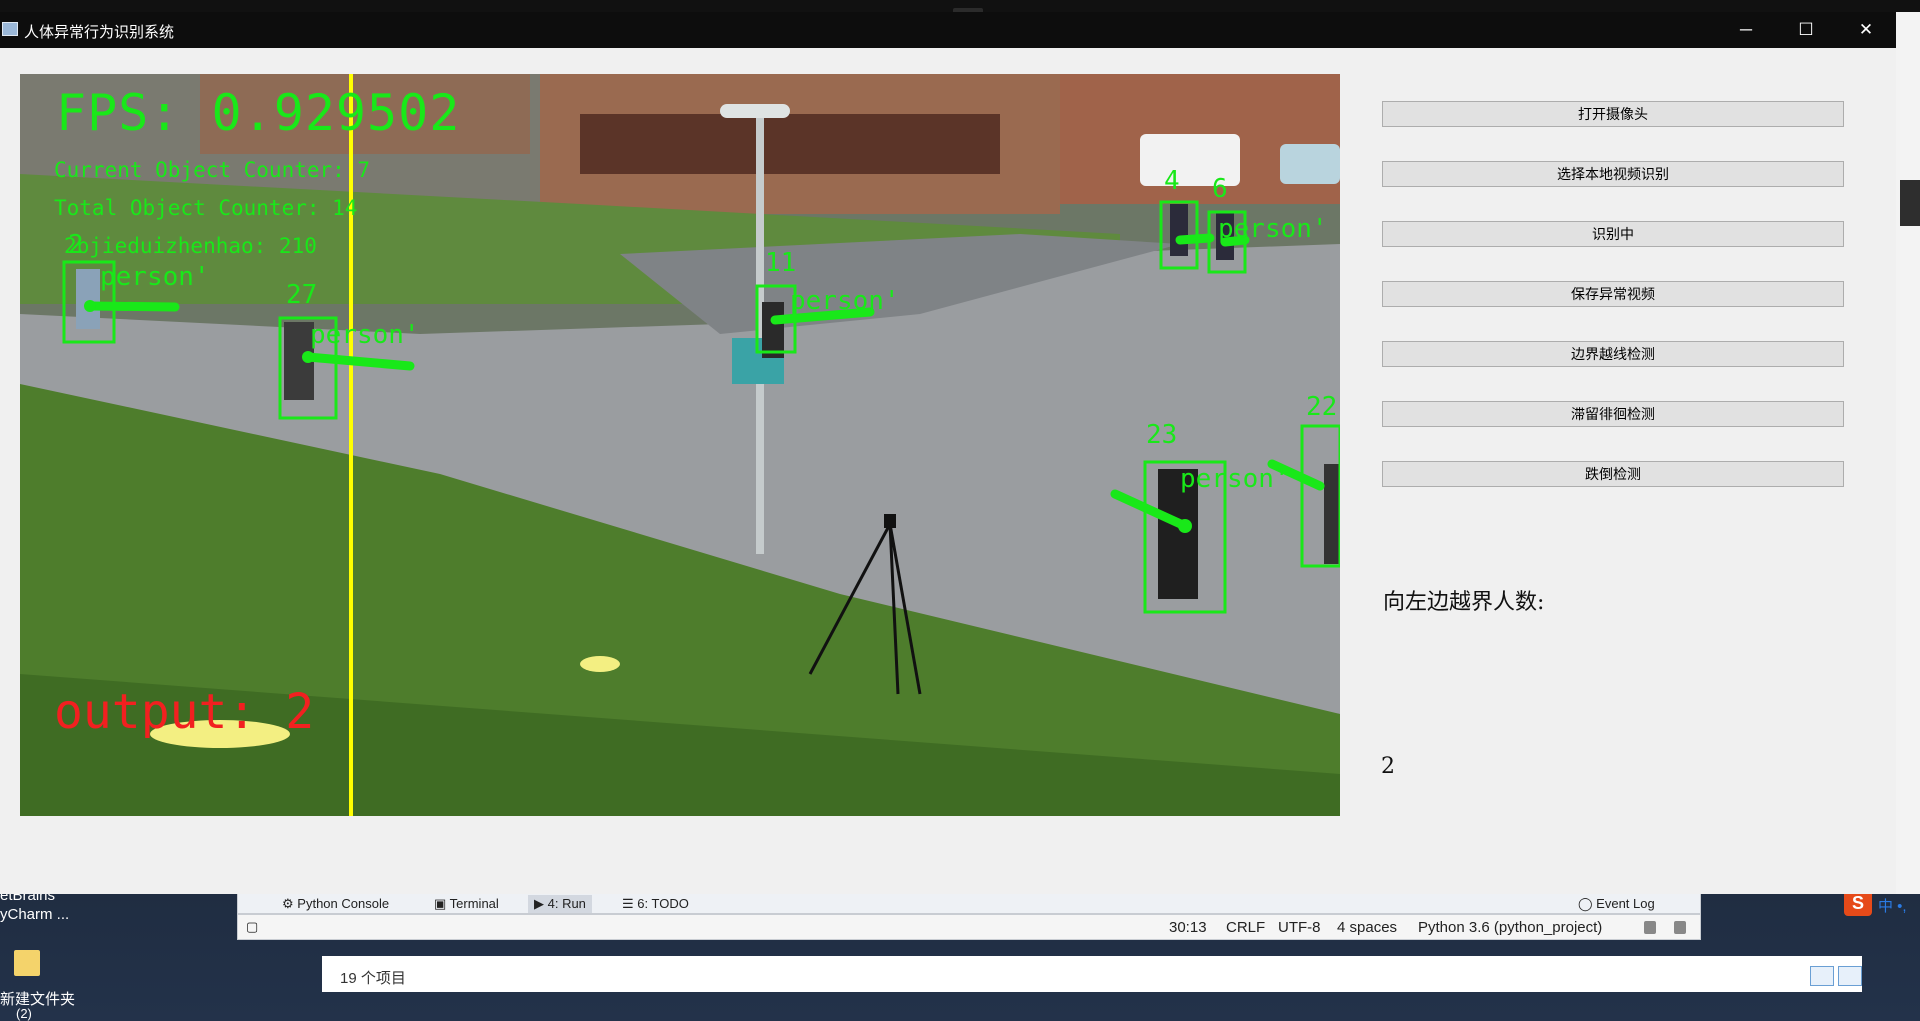  I want to click on open-camera-button: 打开摄像头, so click(1613, 114).